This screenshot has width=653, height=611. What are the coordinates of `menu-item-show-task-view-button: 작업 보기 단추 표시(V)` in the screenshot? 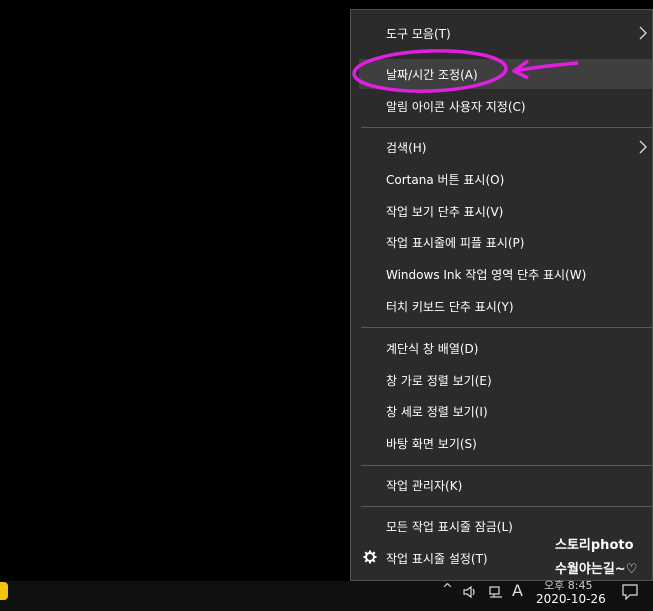 It's located at (505, 211).